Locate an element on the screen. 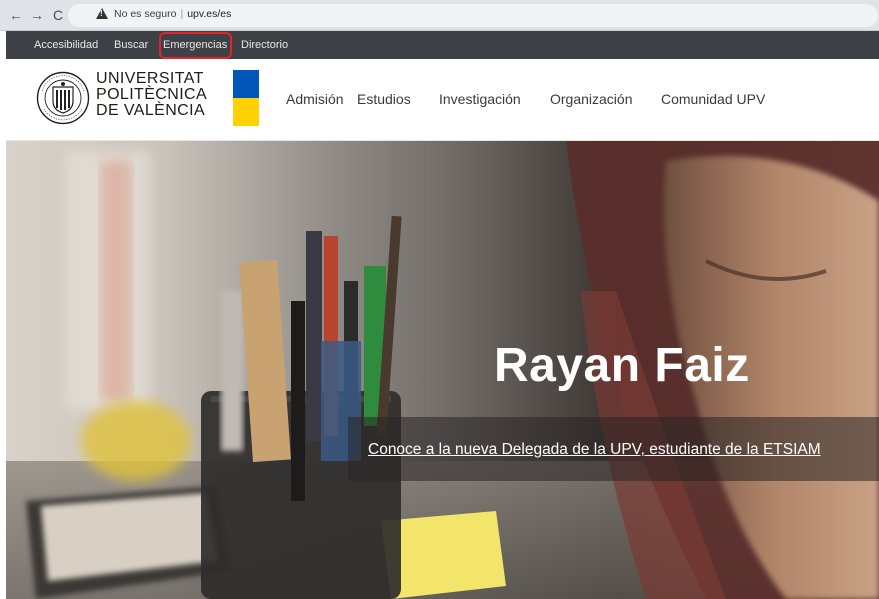 The width and height of the screenshot is (879, 599). university-wordmark: UNIVERSITAT POLITÈCNICA DE VALÈNCIA is located at coordinates (151, 95).